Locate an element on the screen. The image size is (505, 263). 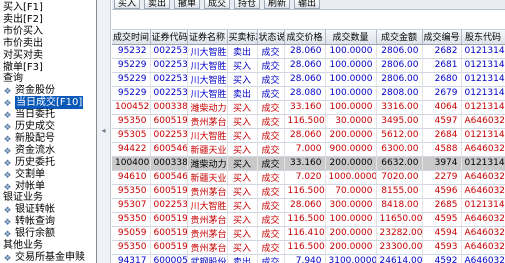
toolbar-button: 持仓 is located at coordinates (247, 4).